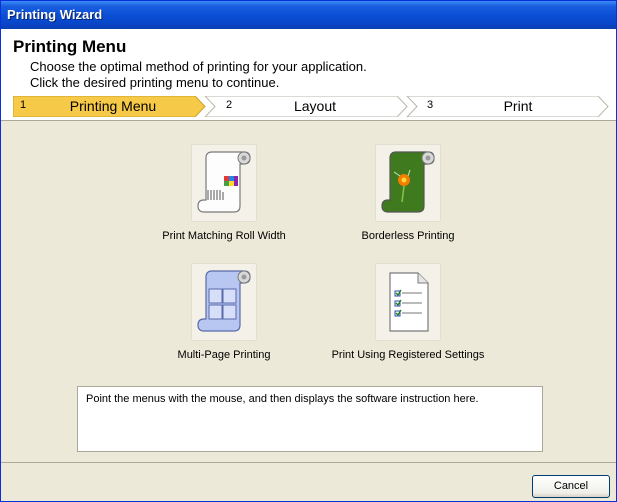 The height and width of the screenshot is (502, 617). Describe the element at coordinates (229, 105) in the screenshot. I see `step-2-number: 2` at that location.